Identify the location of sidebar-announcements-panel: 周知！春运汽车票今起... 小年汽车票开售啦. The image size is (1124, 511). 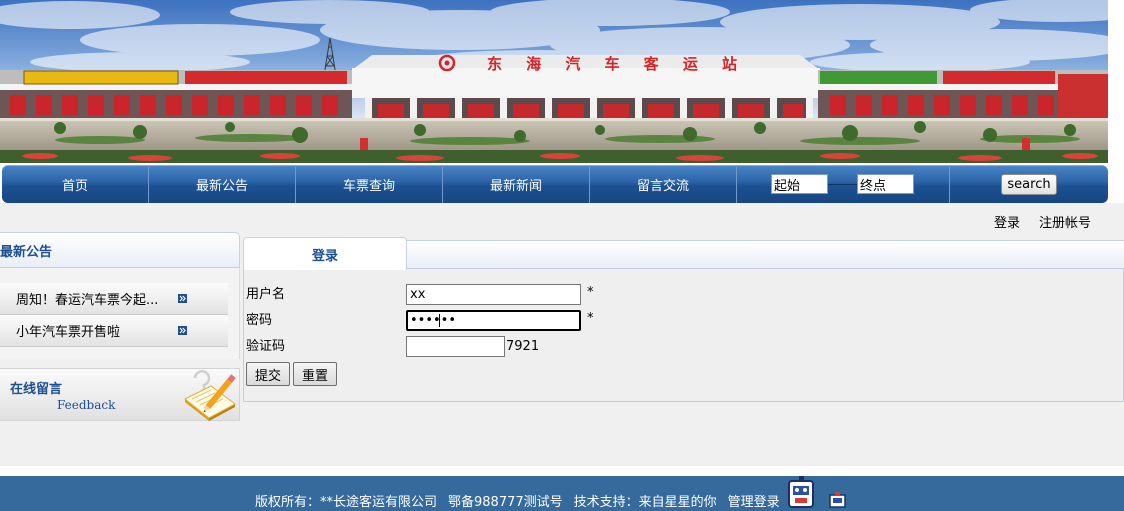
(120, 313).